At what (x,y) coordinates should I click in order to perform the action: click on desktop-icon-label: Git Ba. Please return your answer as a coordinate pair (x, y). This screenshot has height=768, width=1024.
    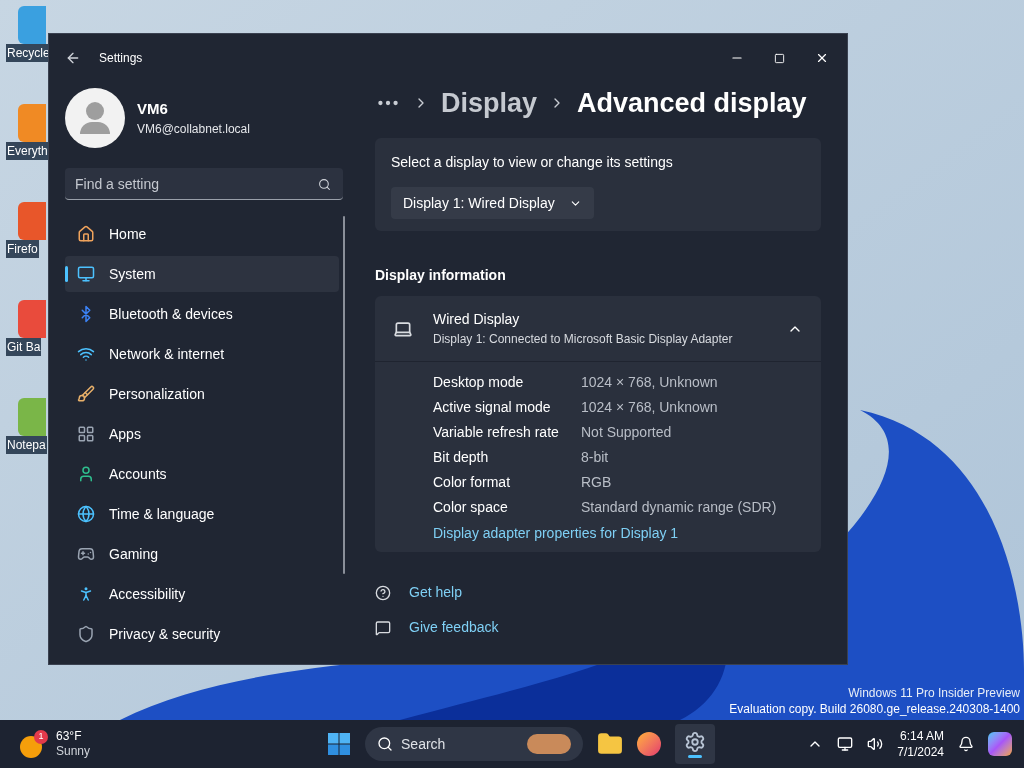
    Looking at the image, I should click on (24, 347).